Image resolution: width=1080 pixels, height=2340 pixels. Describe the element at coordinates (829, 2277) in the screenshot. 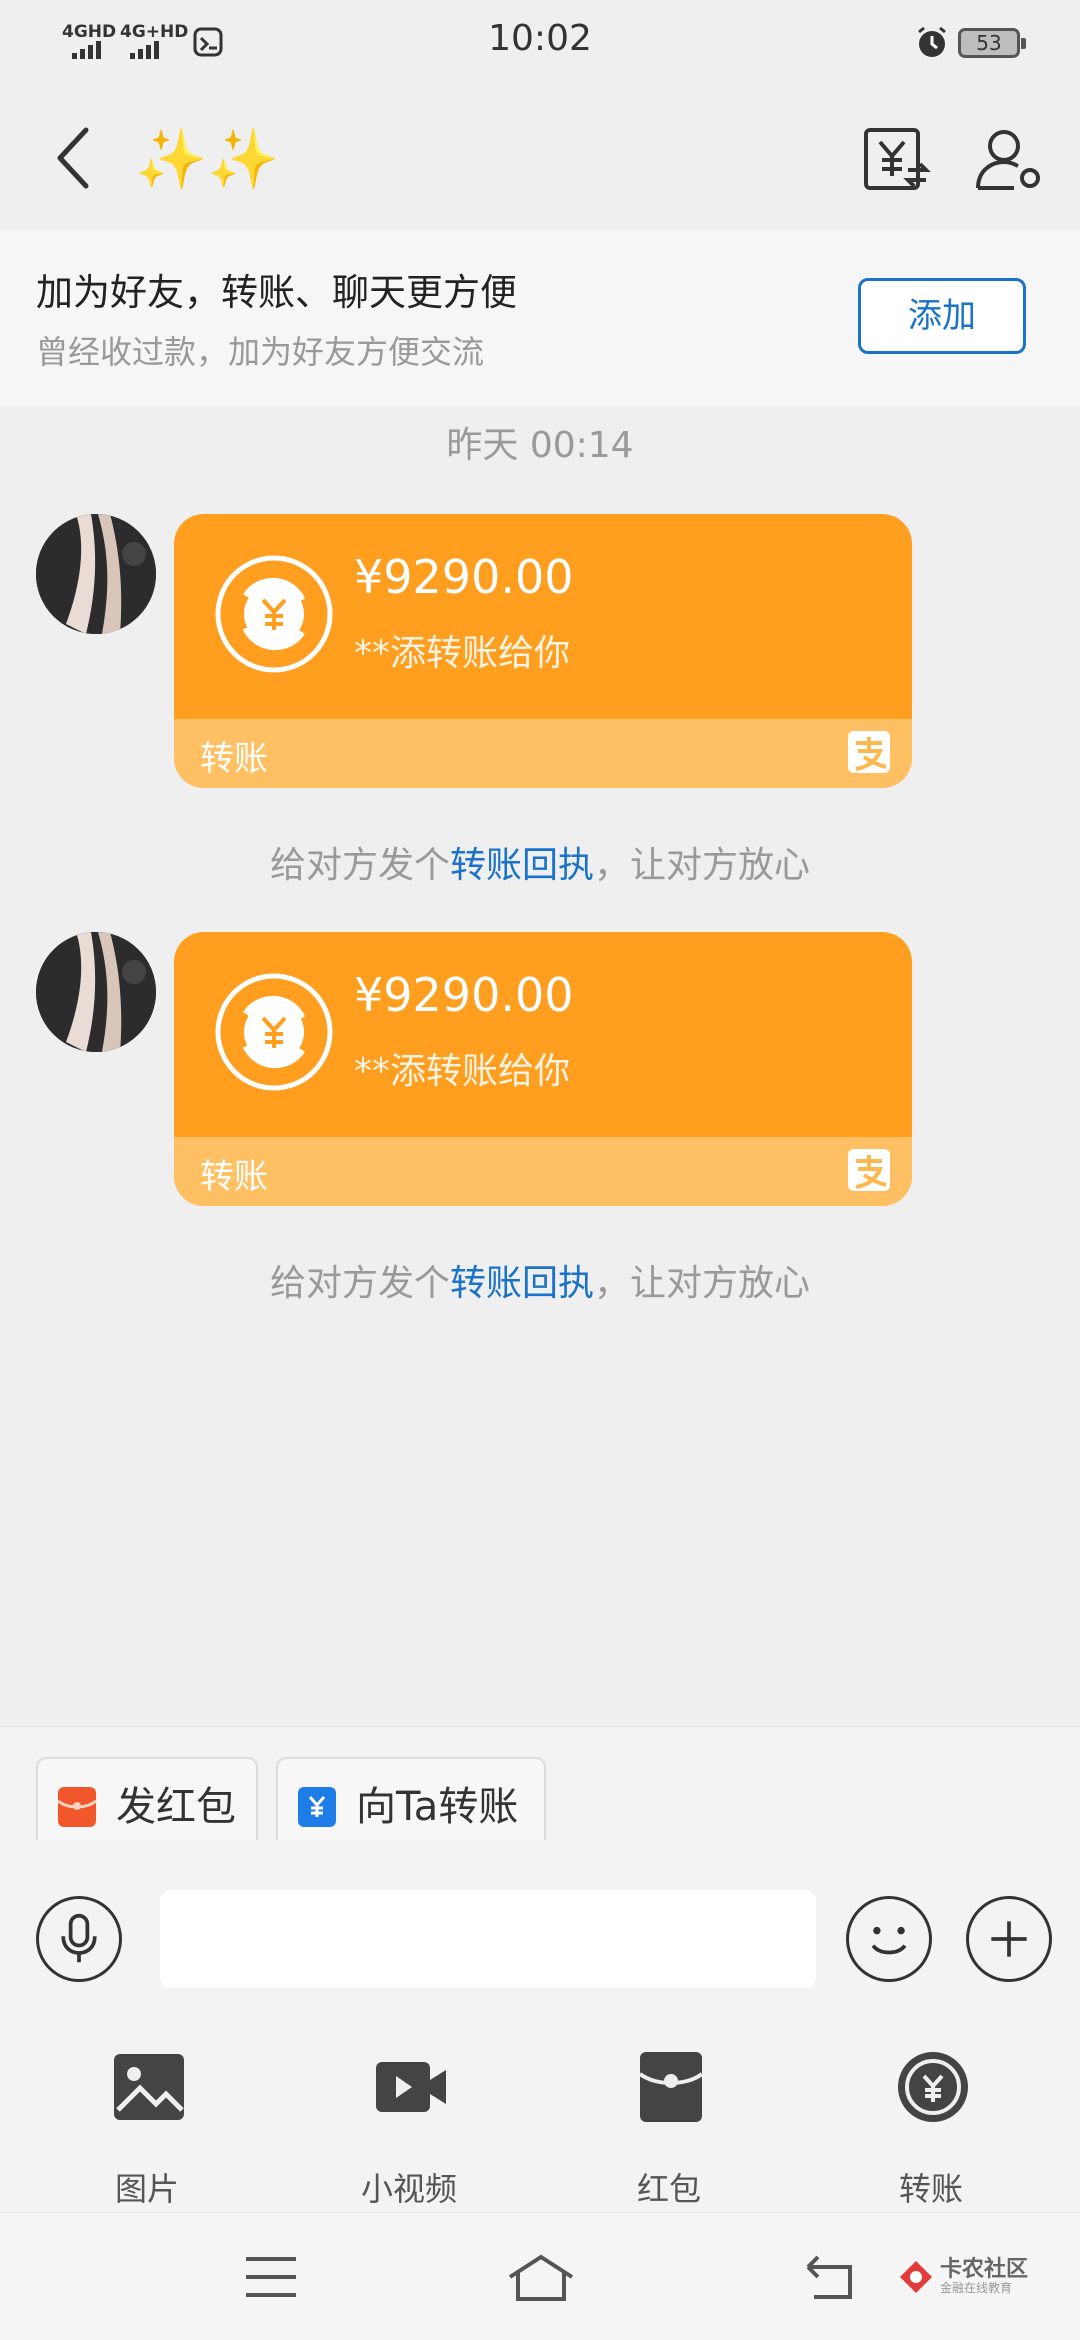

I see `back-nav-icon` at that location.